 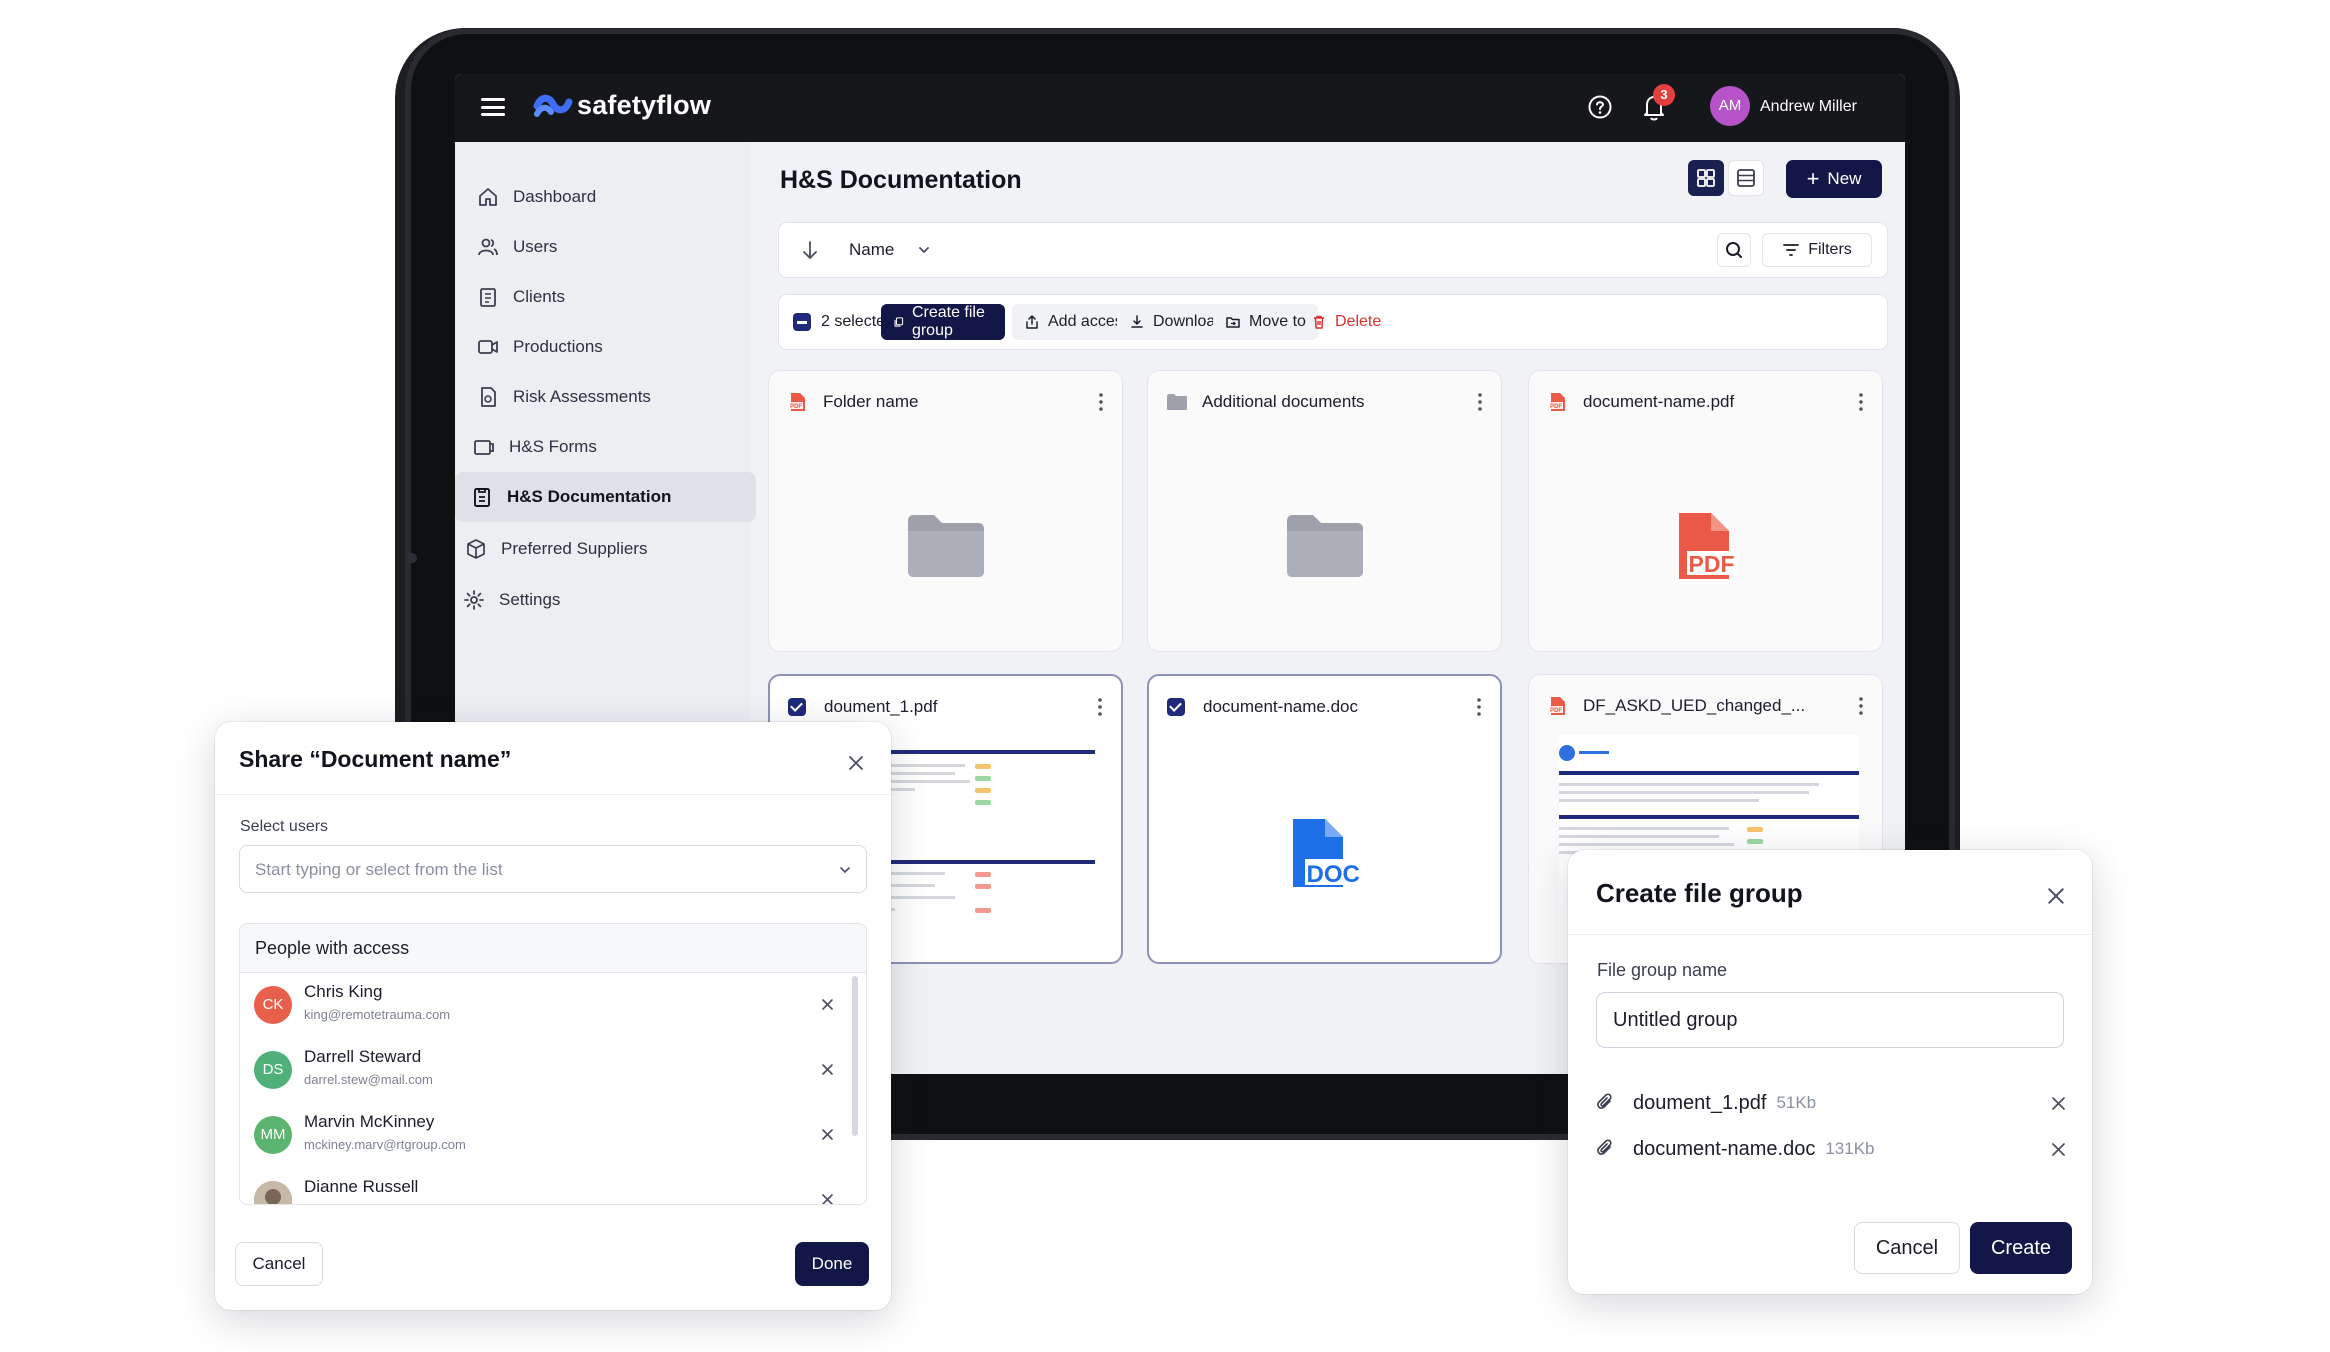 I want to click on sidebar-item-risk-assessments: Risk Assessments, so click(x=611, y=397).